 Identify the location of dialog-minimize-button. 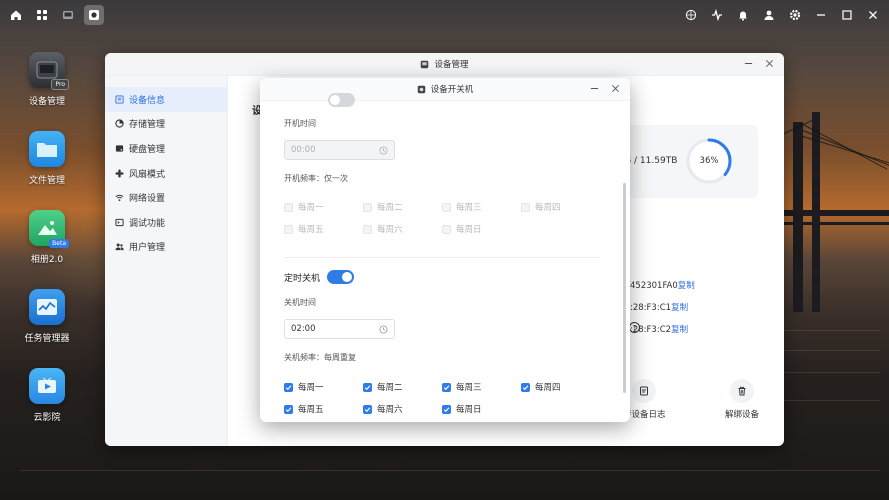
(594, 89).